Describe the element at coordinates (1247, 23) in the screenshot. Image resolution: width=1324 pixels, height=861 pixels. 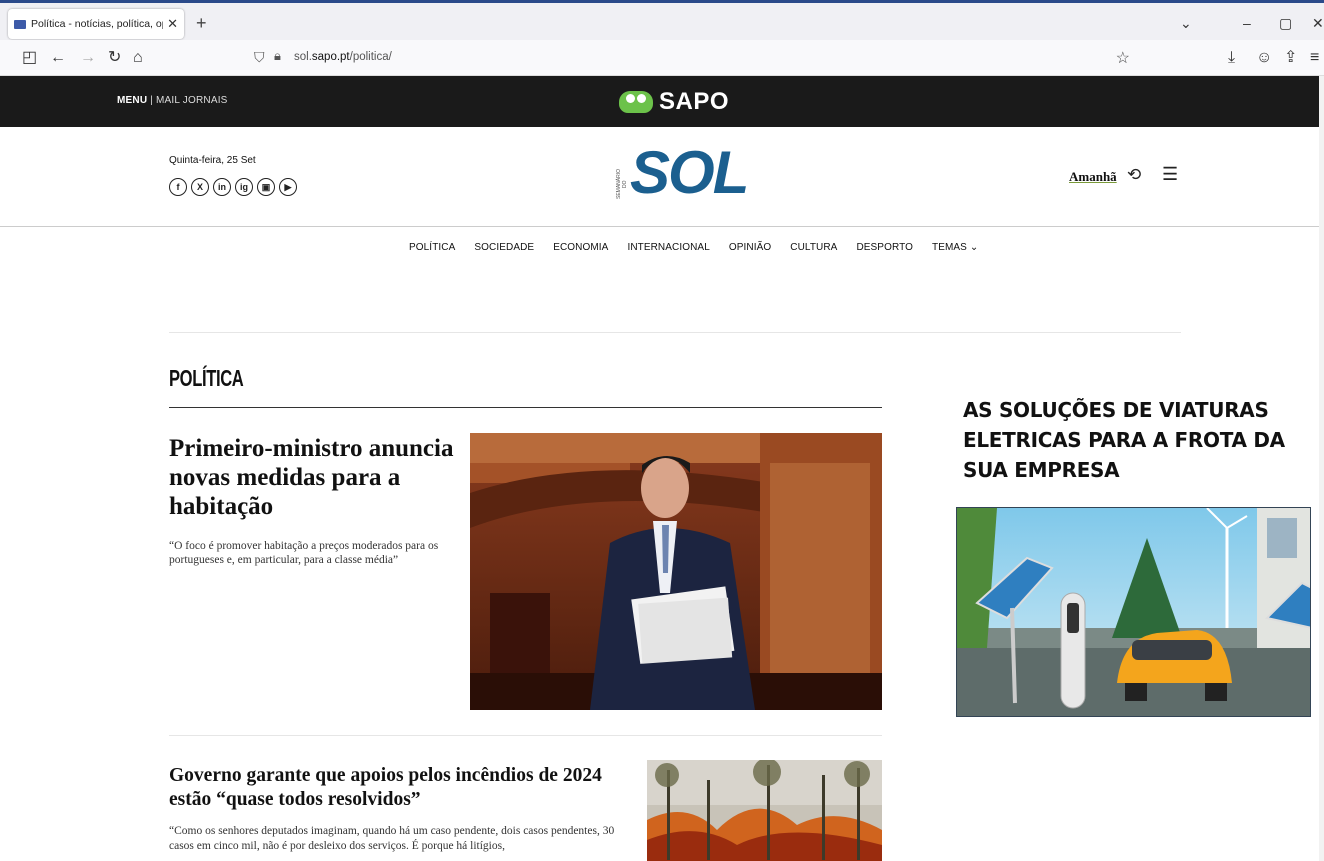
I see `minimize-icon: –` at that location.